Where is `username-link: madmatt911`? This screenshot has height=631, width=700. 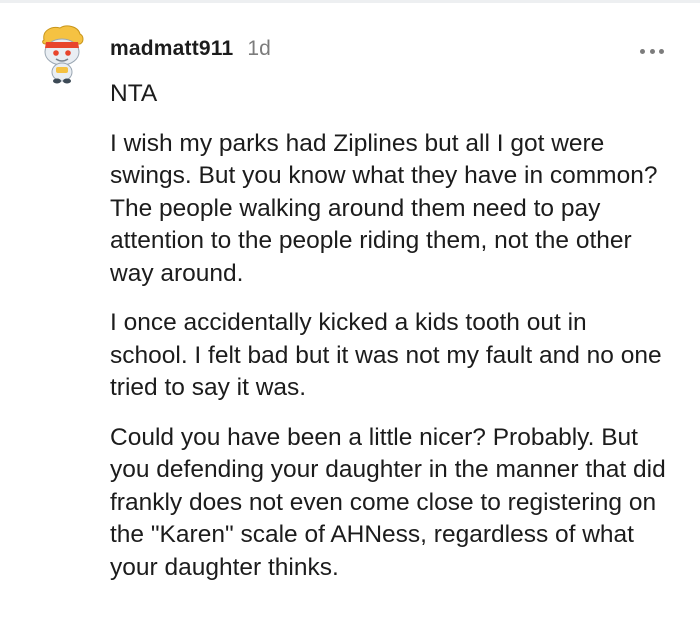 username-link: madmatt911 is located at coordinates (171, 49).